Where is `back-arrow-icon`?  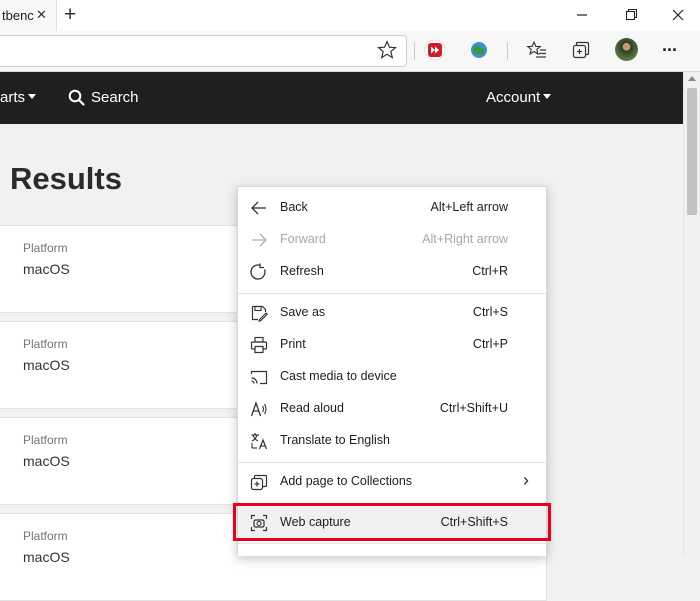
back-arrow-icon is located at coordinates (258, 208).